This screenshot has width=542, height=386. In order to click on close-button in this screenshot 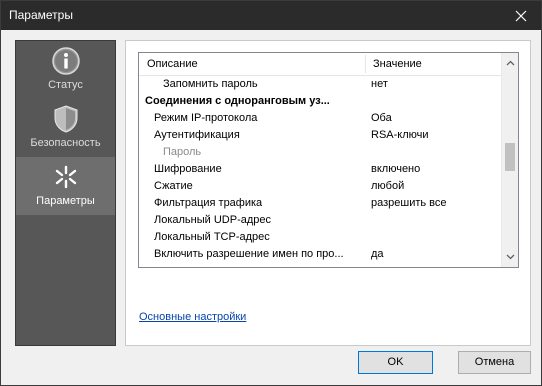, I will do `click(521, 15)`.